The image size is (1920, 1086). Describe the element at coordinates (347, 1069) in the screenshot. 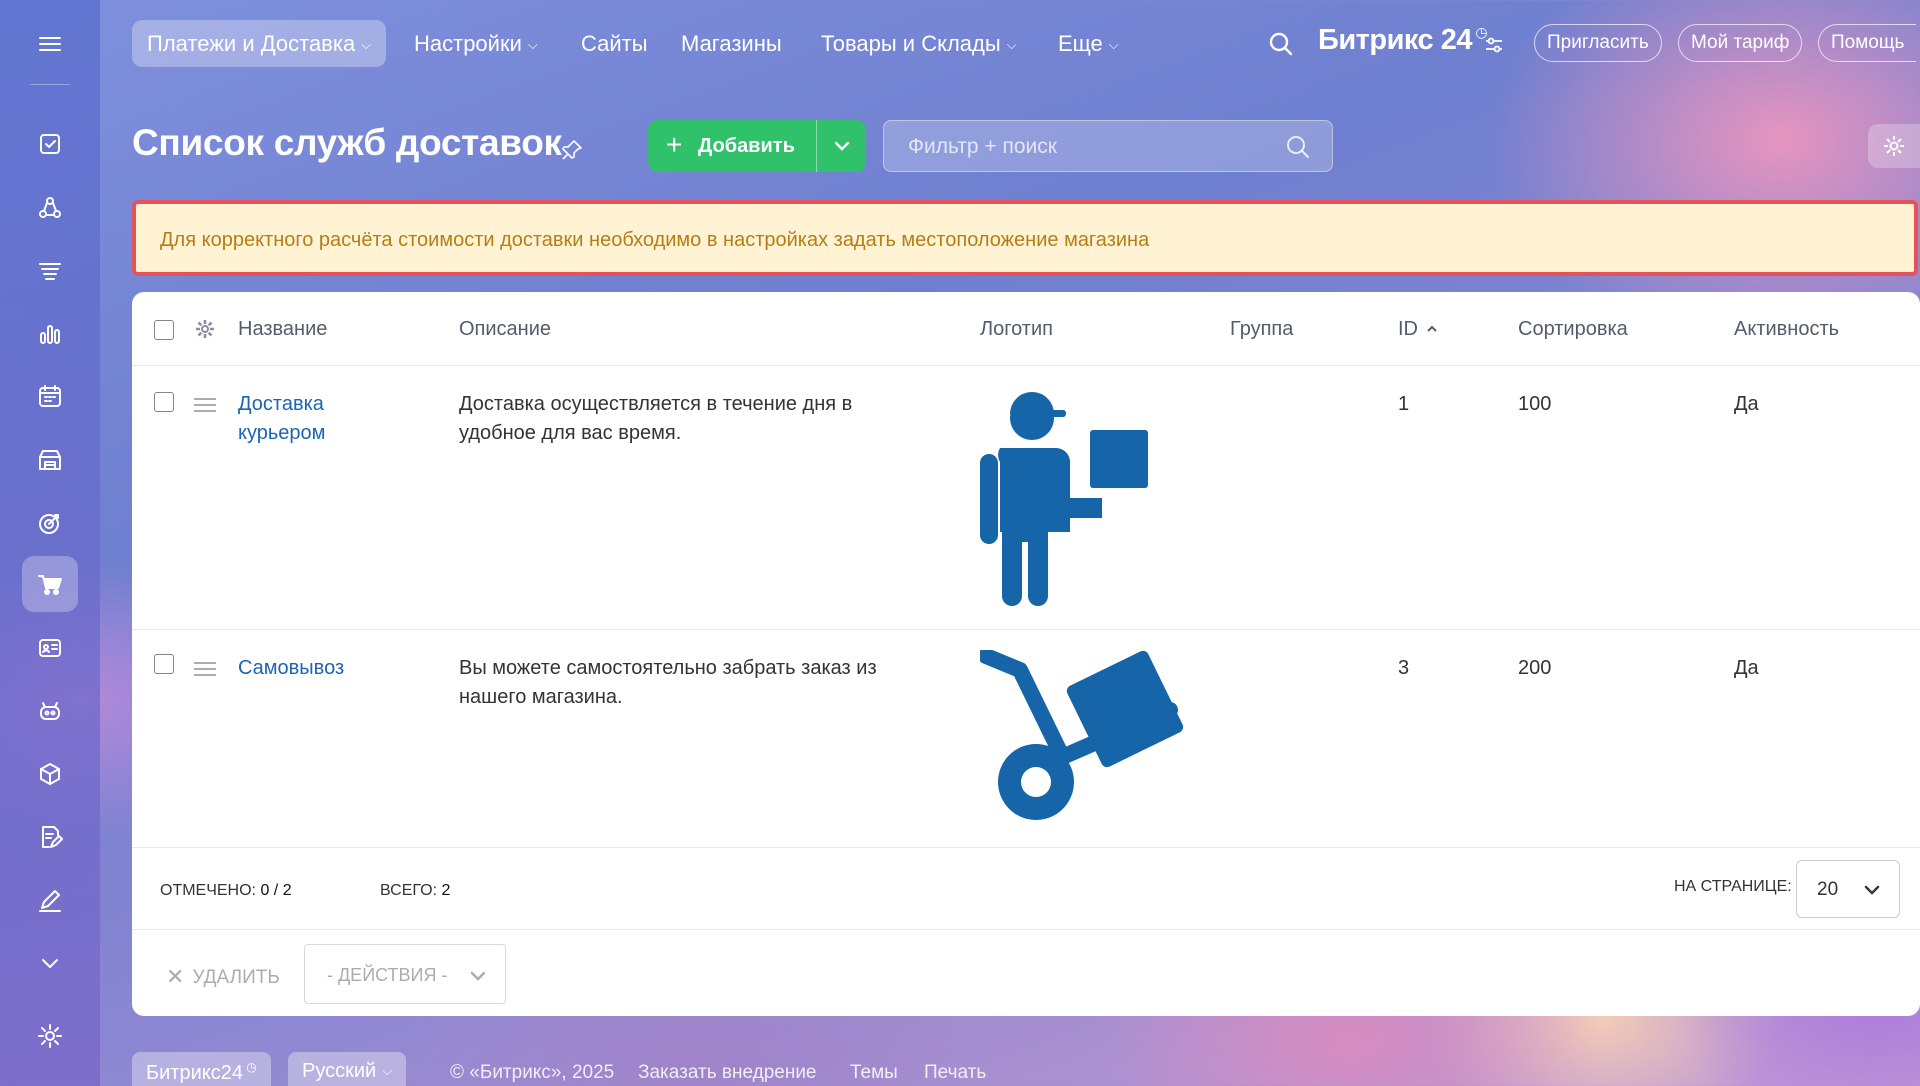

I see `language-select: Русский ⌵` at that location.